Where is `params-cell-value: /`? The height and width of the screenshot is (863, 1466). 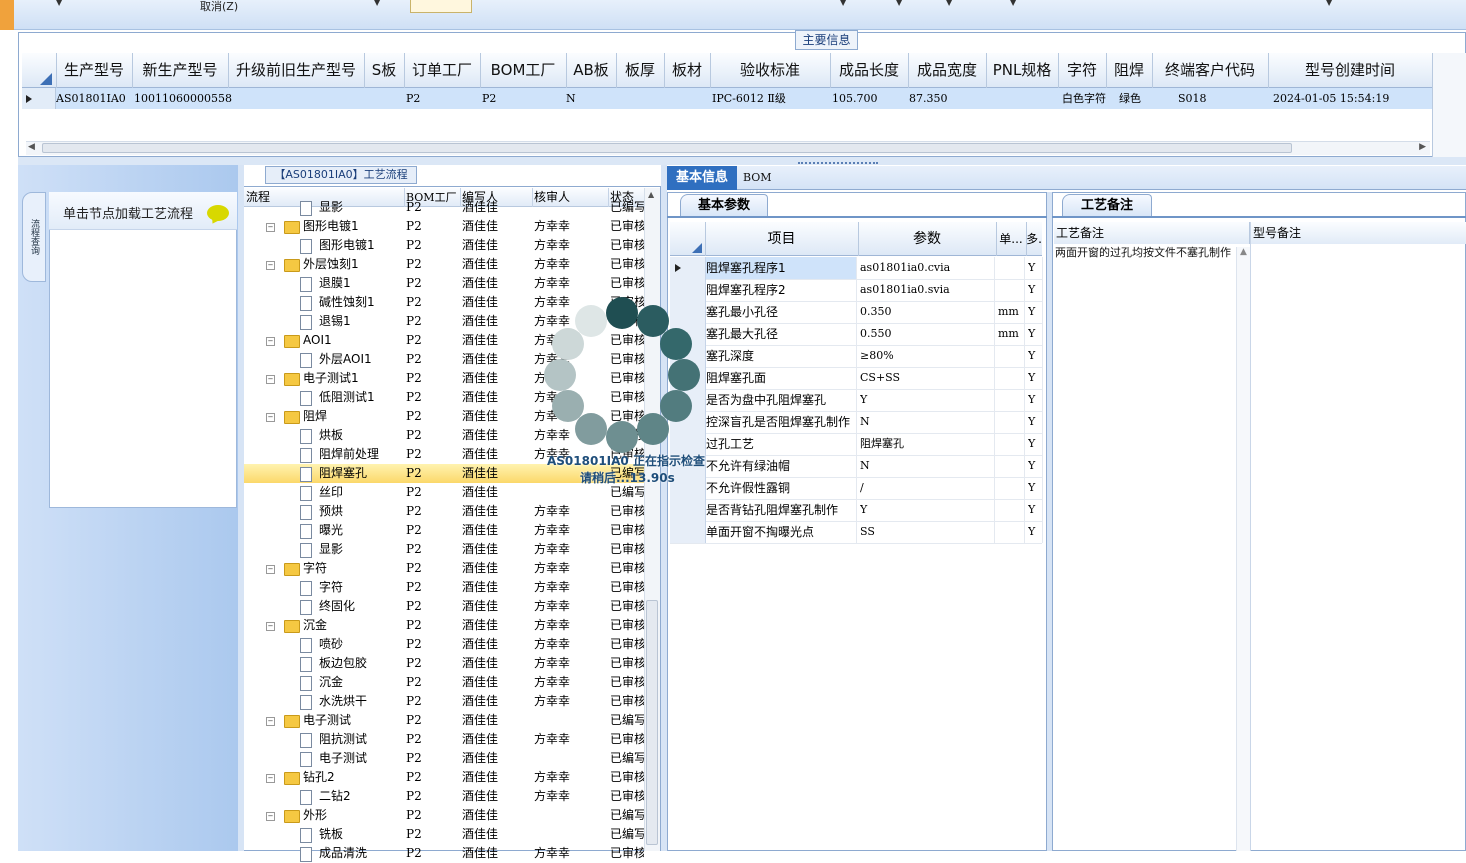
params-cell-value: / is located at coordinates (927, 488).